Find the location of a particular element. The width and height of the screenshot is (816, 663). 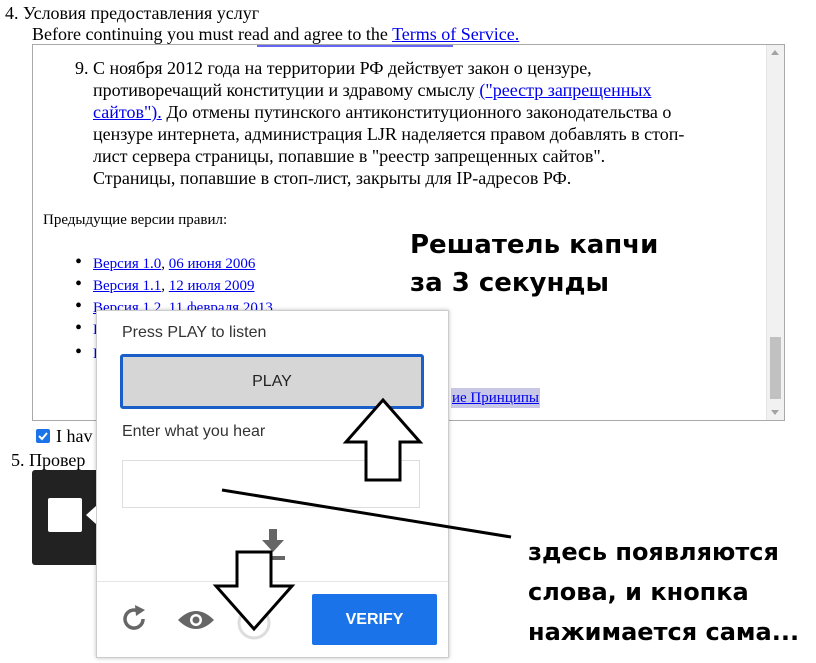

checkmark-icon is located at coordinates (43, 436).